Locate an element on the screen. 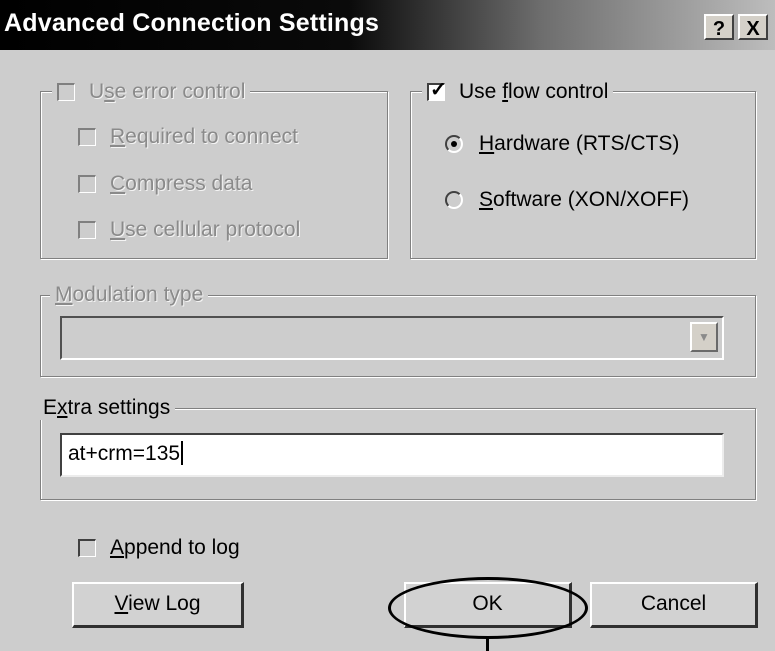 This screenshot has width=775, height=651. append-to-log-label: Append to log is located at coordinates (175, 547).